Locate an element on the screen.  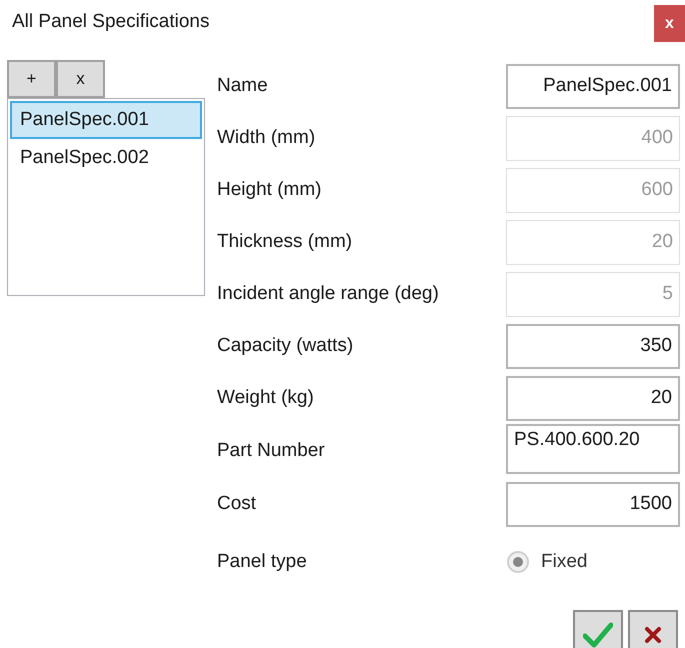
field-label: Thickness (mm) is located at coordinates (284, 242).